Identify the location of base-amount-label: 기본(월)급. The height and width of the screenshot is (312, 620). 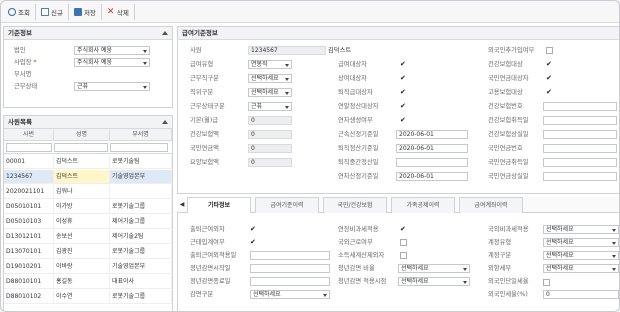
(204, 120).